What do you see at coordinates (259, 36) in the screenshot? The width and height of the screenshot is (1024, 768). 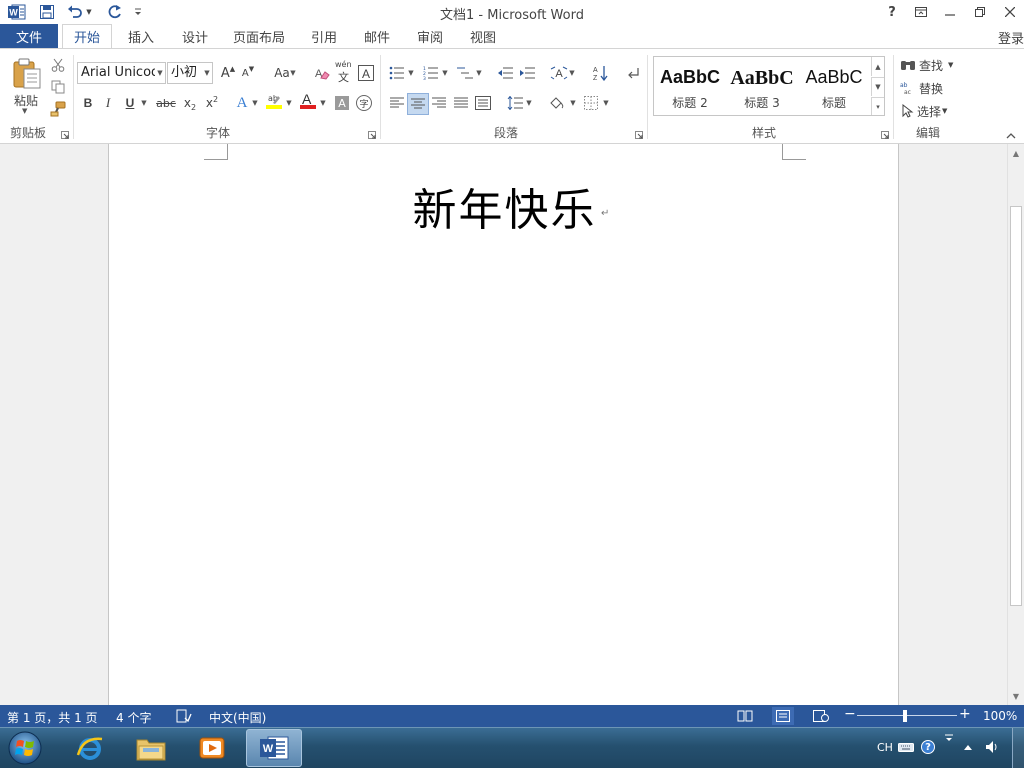 I see `tab-page-layout: 页面布局` at bounding box center [259, 36].